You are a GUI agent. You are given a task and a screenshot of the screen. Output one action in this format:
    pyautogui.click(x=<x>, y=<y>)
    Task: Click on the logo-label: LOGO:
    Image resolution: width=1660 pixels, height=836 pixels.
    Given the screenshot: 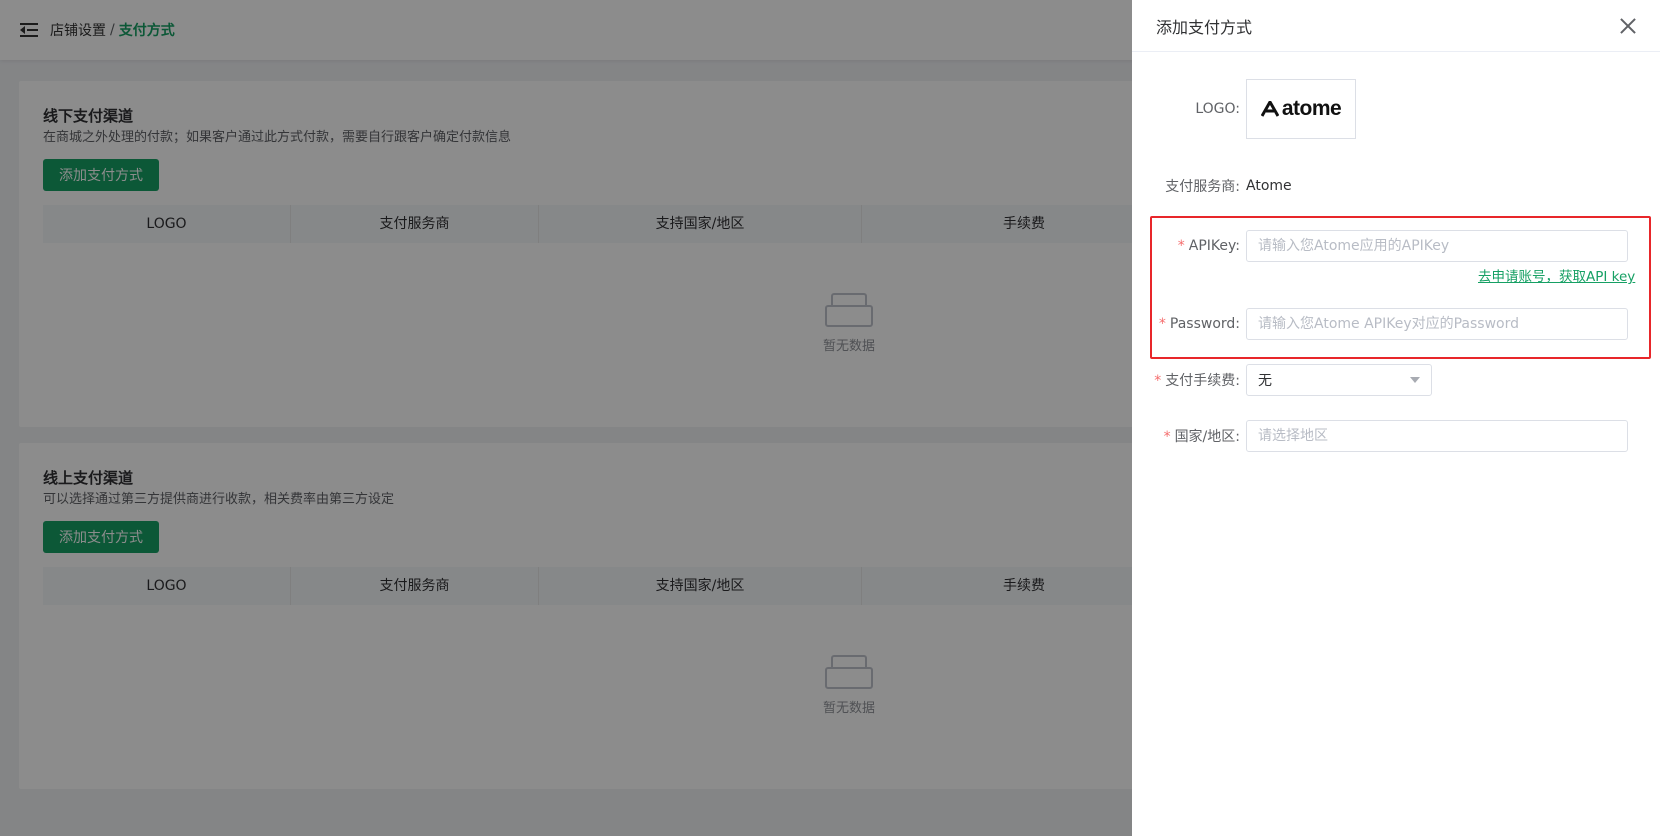 What is the action you would take?
    pyautogui.click(x=1217, y=109)
    